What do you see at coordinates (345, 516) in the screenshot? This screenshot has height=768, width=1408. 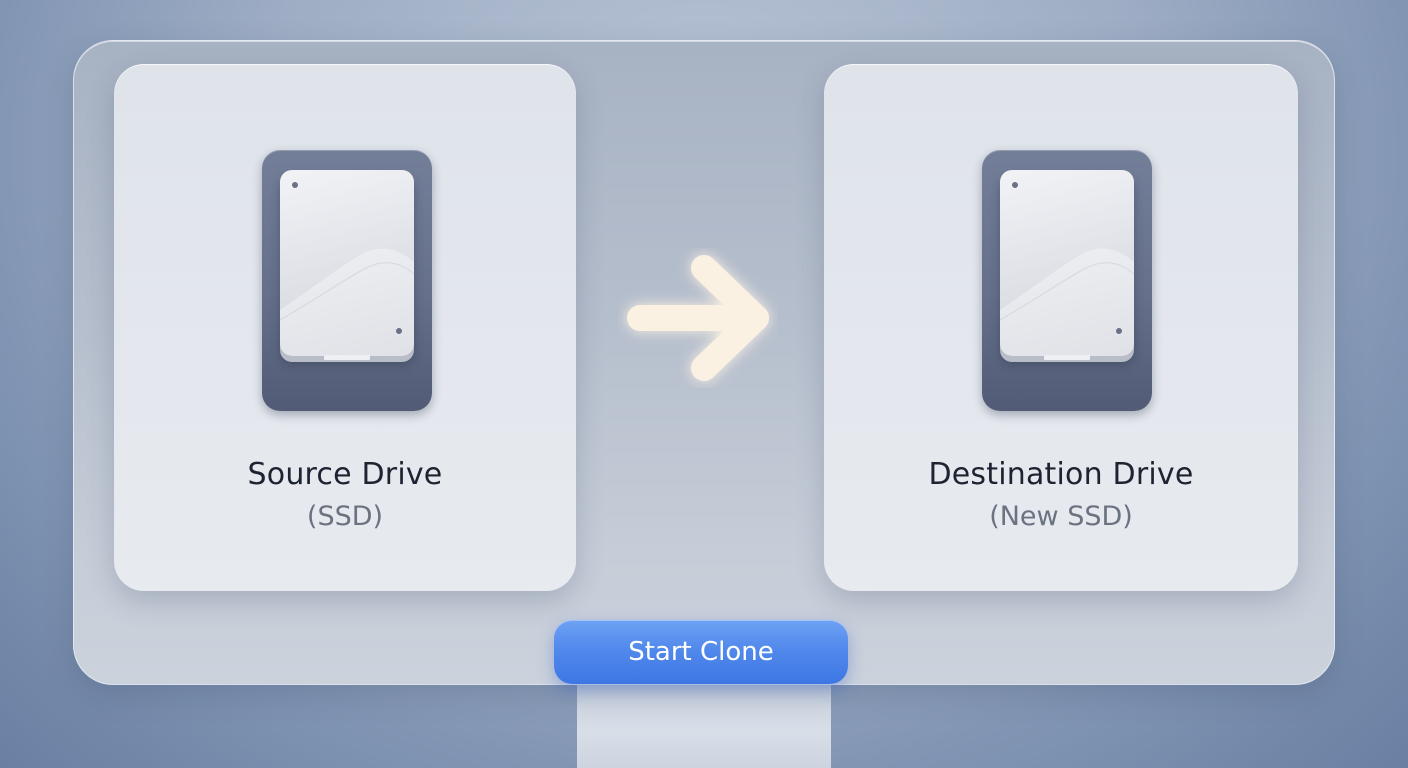 I see `source-drive-subtitle: (SSD)` at bounding box center [345, 516].